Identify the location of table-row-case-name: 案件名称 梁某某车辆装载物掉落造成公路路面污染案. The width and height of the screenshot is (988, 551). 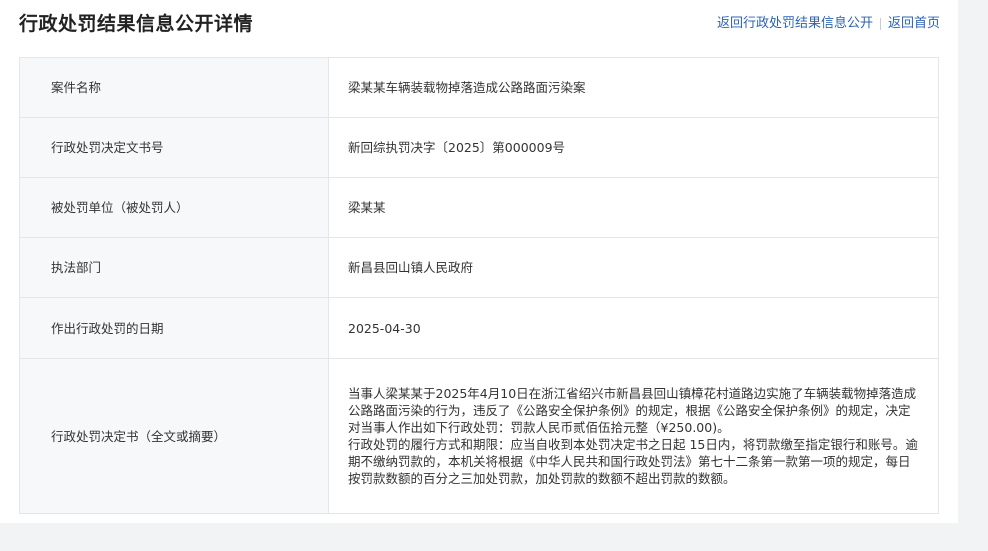
(479, 87).